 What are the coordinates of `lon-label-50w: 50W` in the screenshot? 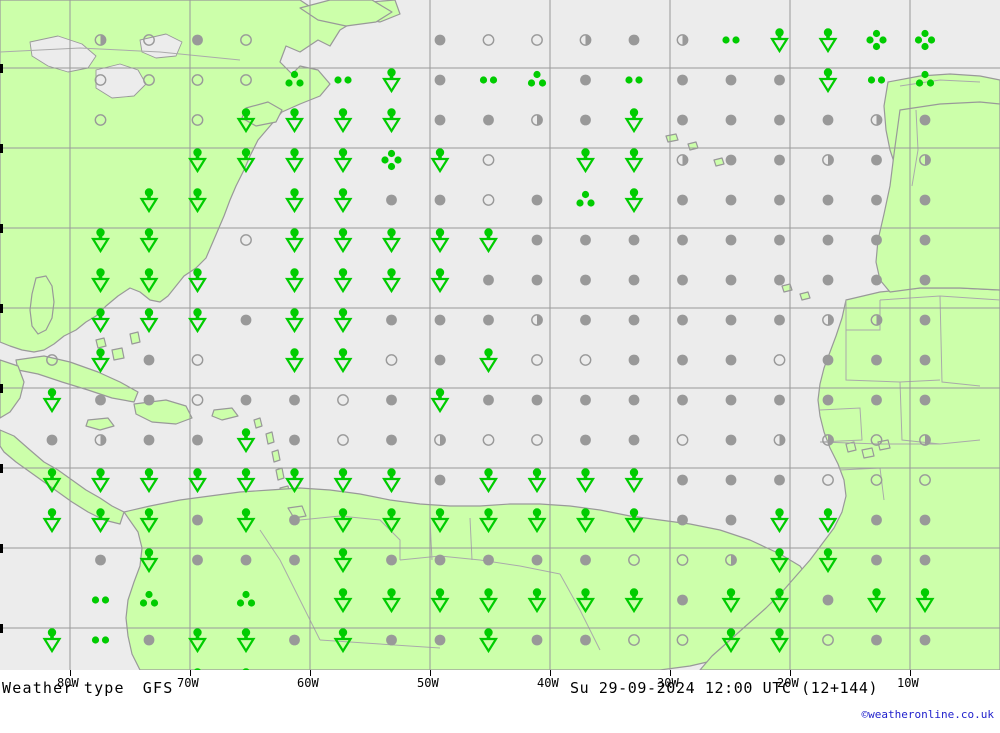 It's located at (428, 683).